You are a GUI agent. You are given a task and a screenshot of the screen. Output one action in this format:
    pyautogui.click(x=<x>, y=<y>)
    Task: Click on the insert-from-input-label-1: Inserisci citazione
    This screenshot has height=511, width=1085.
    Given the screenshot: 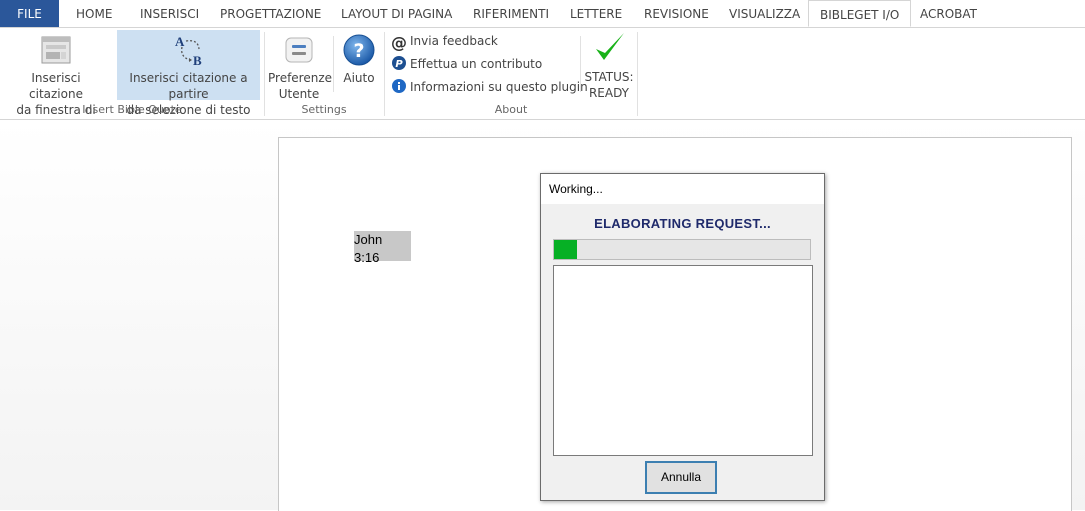 What is the action you would take?
    pyautogui.click(x=56, y=86)
    